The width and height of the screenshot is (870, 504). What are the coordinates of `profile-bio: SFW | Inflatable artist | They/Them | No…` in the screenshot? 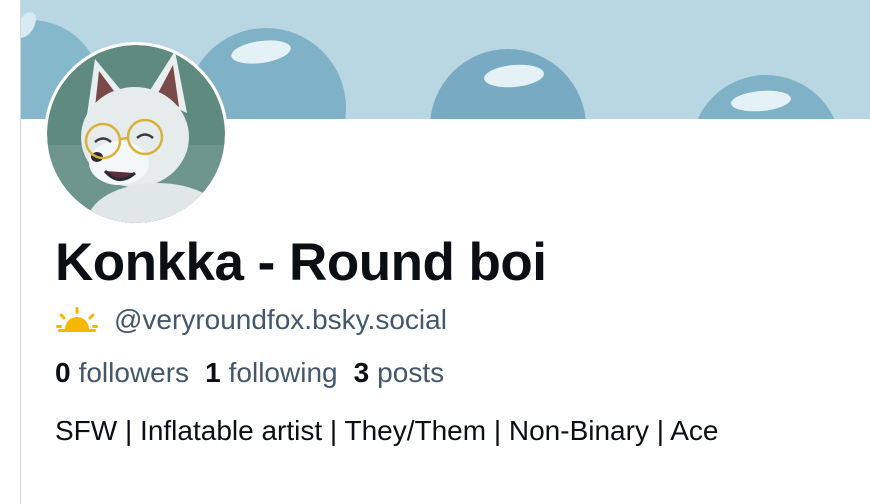 It's located at (387, 430).